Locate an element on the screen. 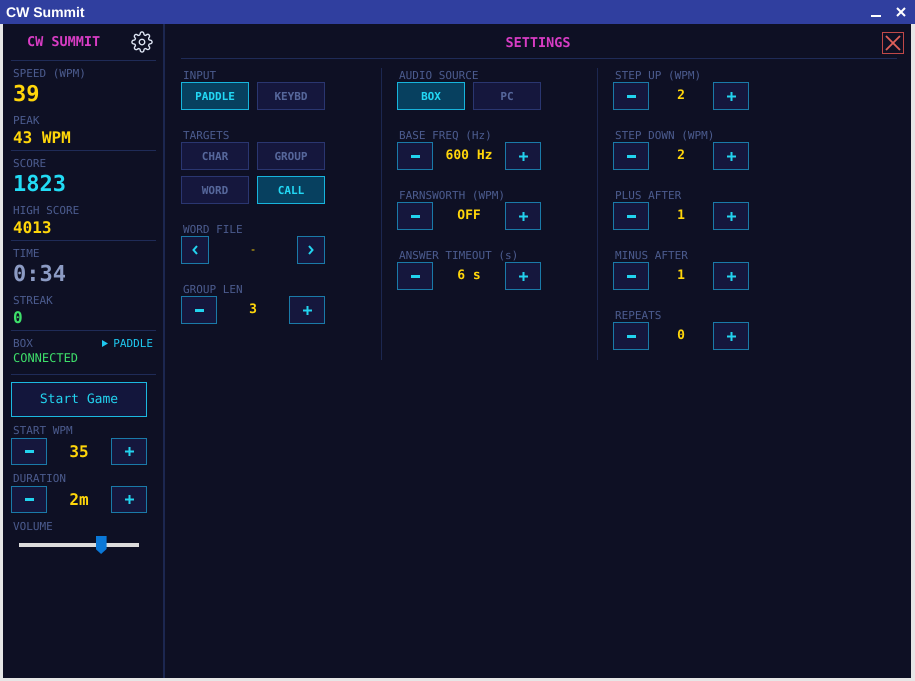  app-title: CW SUMMIT is located at coordinates (63, 42).